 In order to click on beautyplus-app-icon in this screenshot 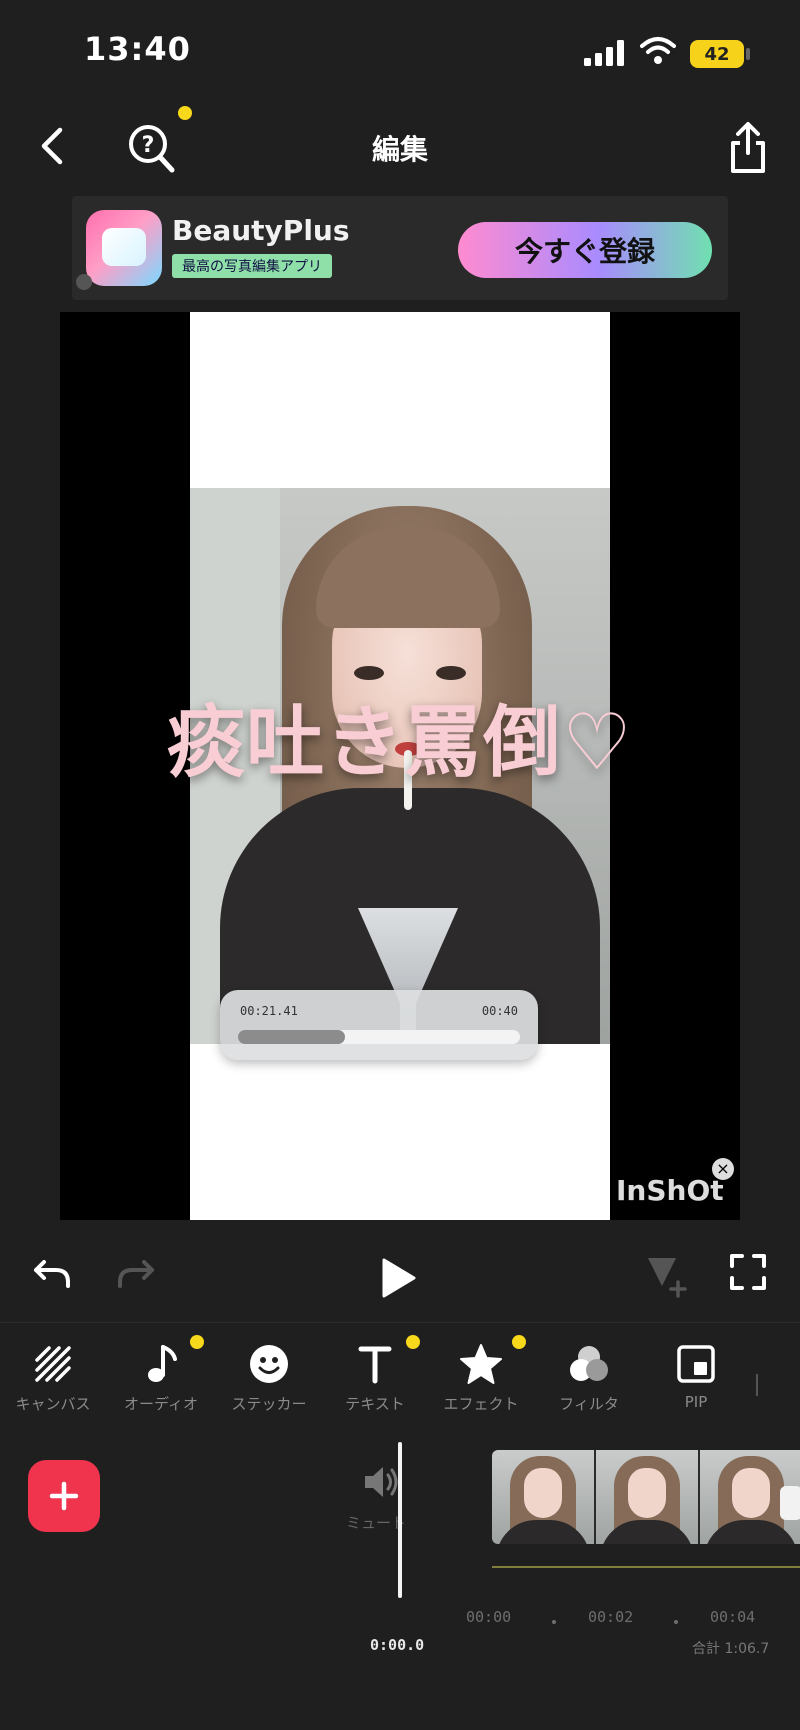, I will do `click(124, 248)`.